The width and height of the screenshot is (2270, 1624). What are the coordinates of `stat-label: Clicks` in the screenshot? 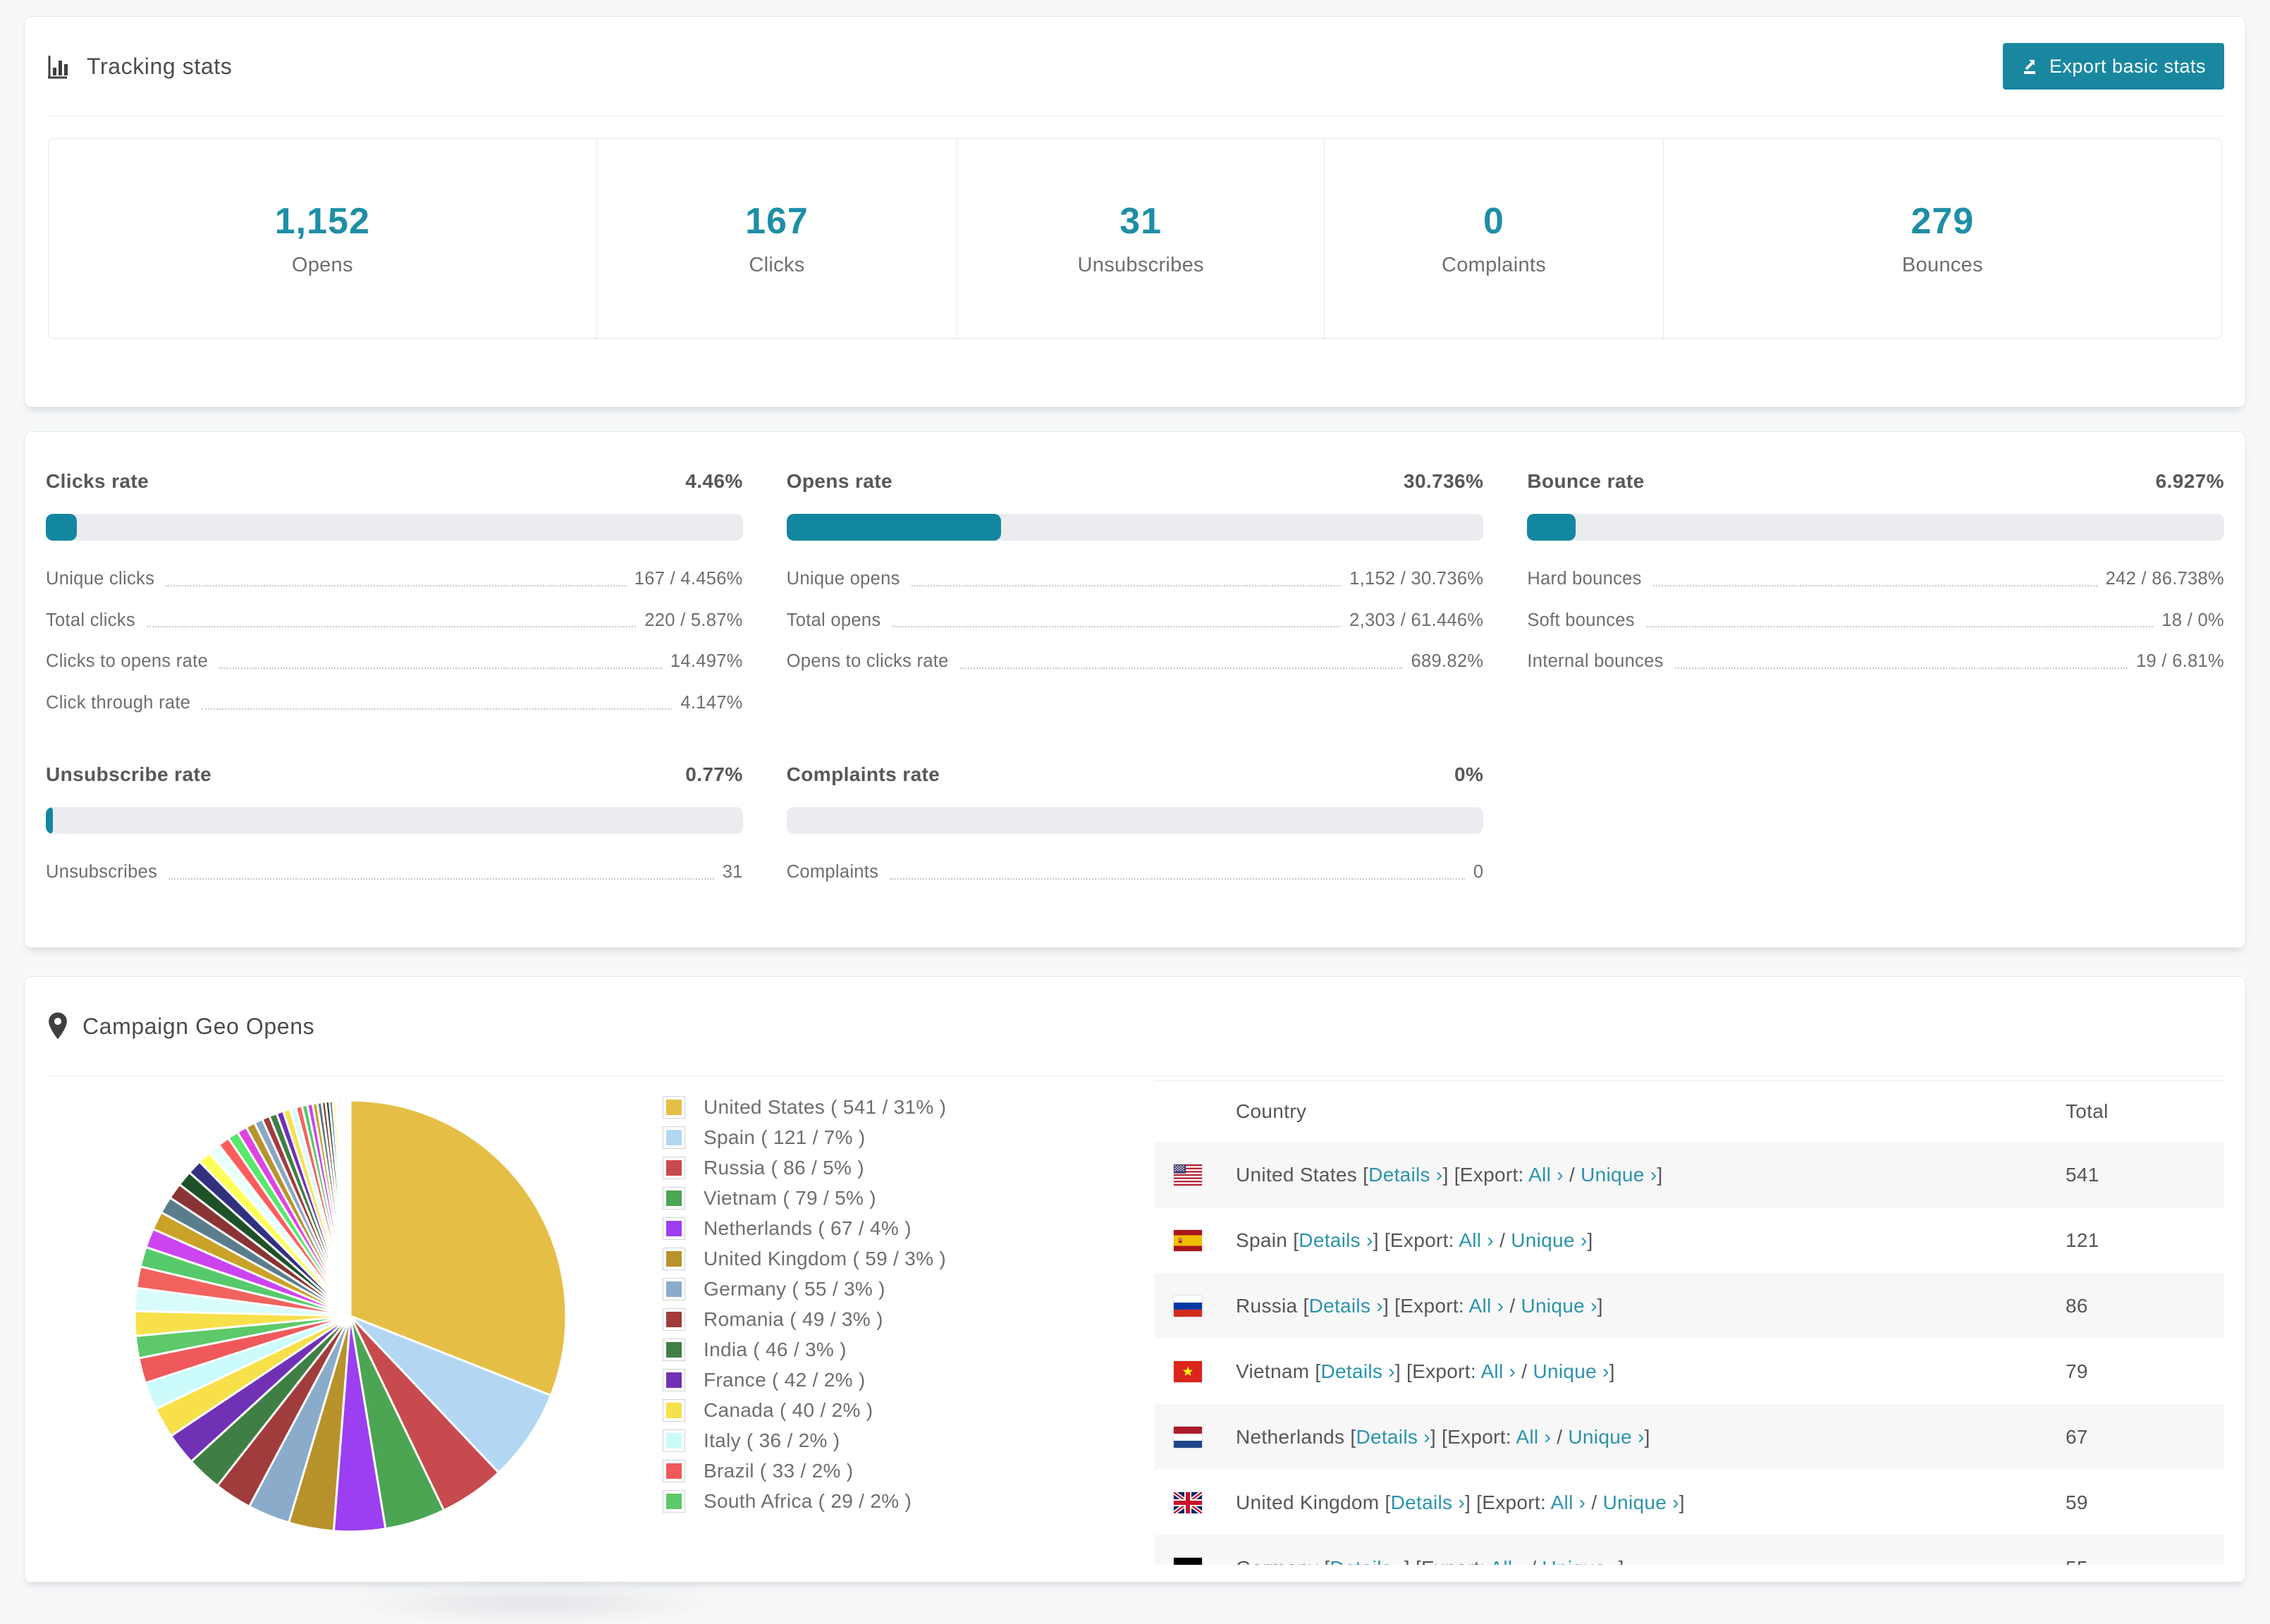 It's located at (777, 265).